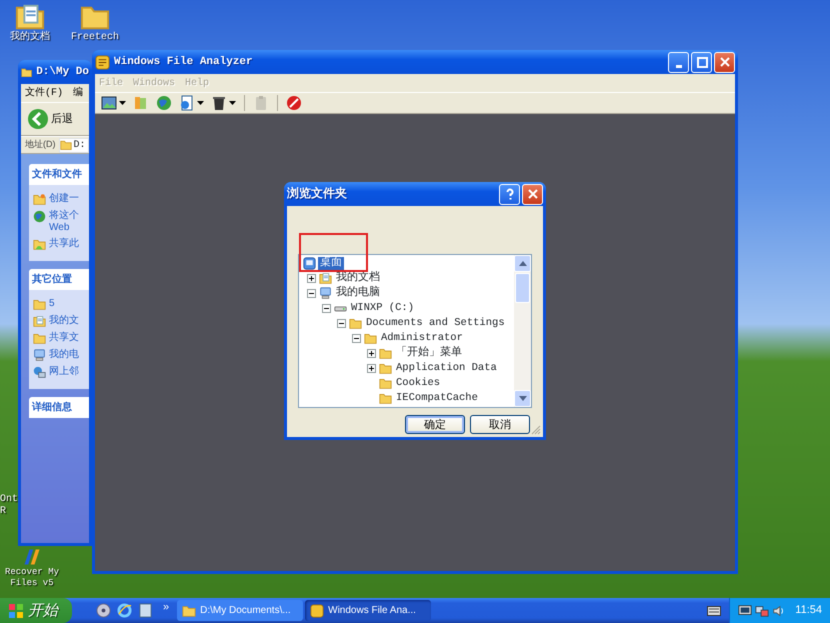 The height and width of the screenshot is (623, 830). What do you see at coordinates (522, 263) in the screenshot?
I see `up-arrow-icon` at bounding box center [522, 263].